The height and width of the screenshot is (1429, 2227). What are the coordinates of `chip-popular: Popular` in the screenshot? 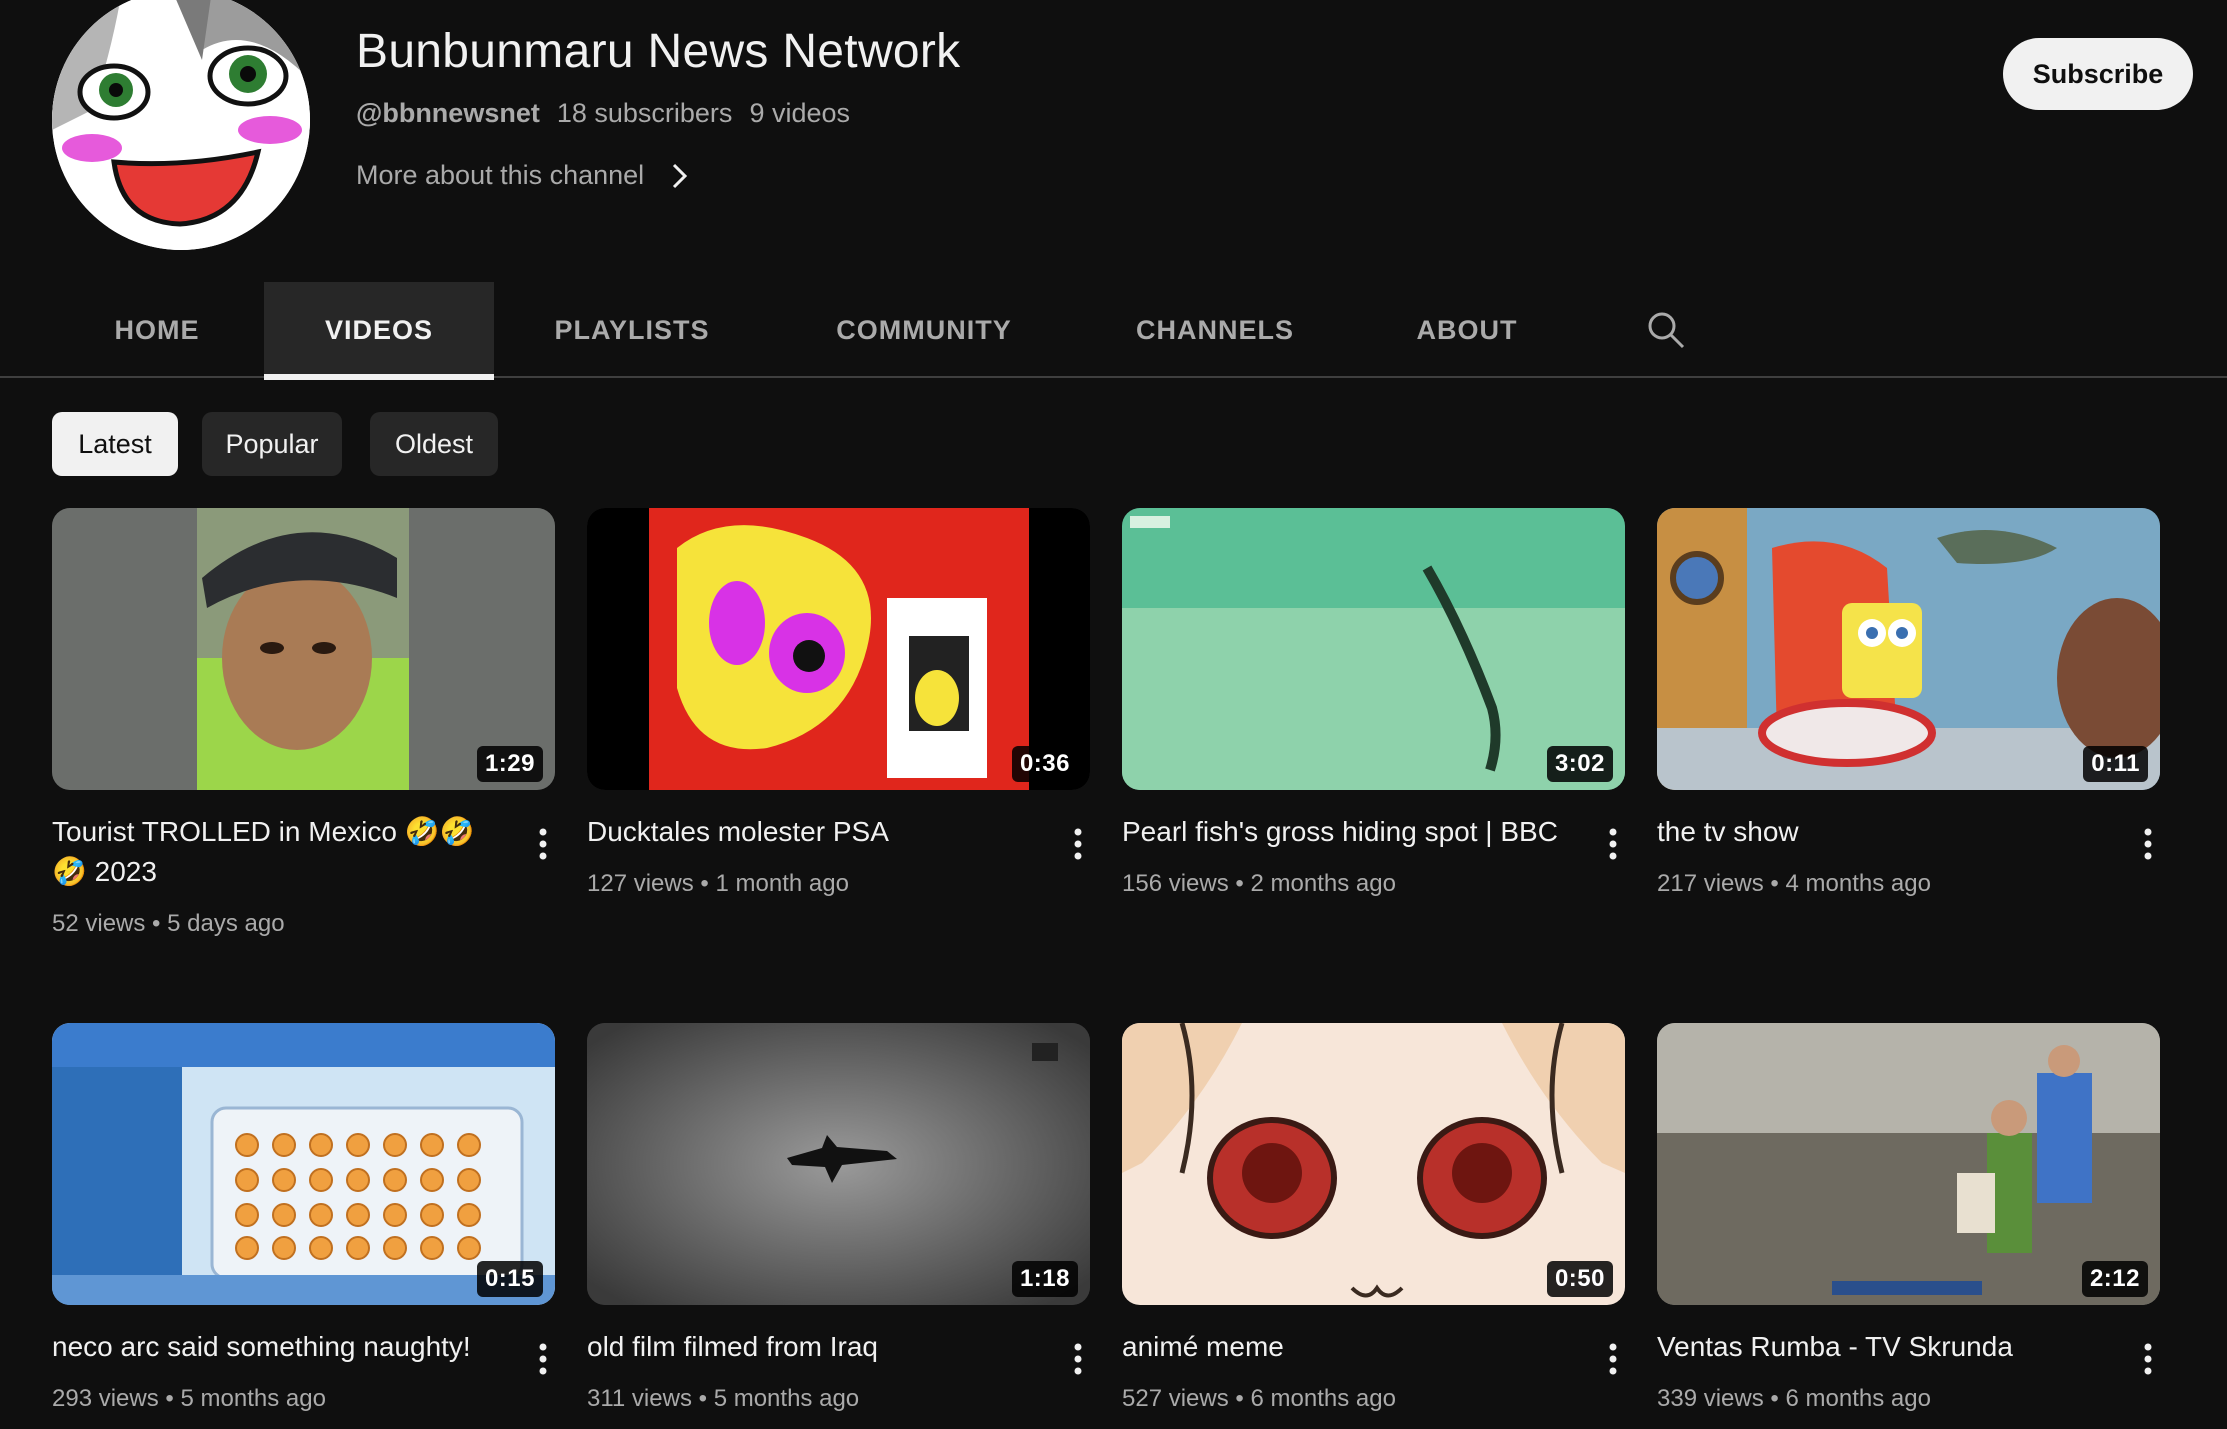 It's located at (272, 444).